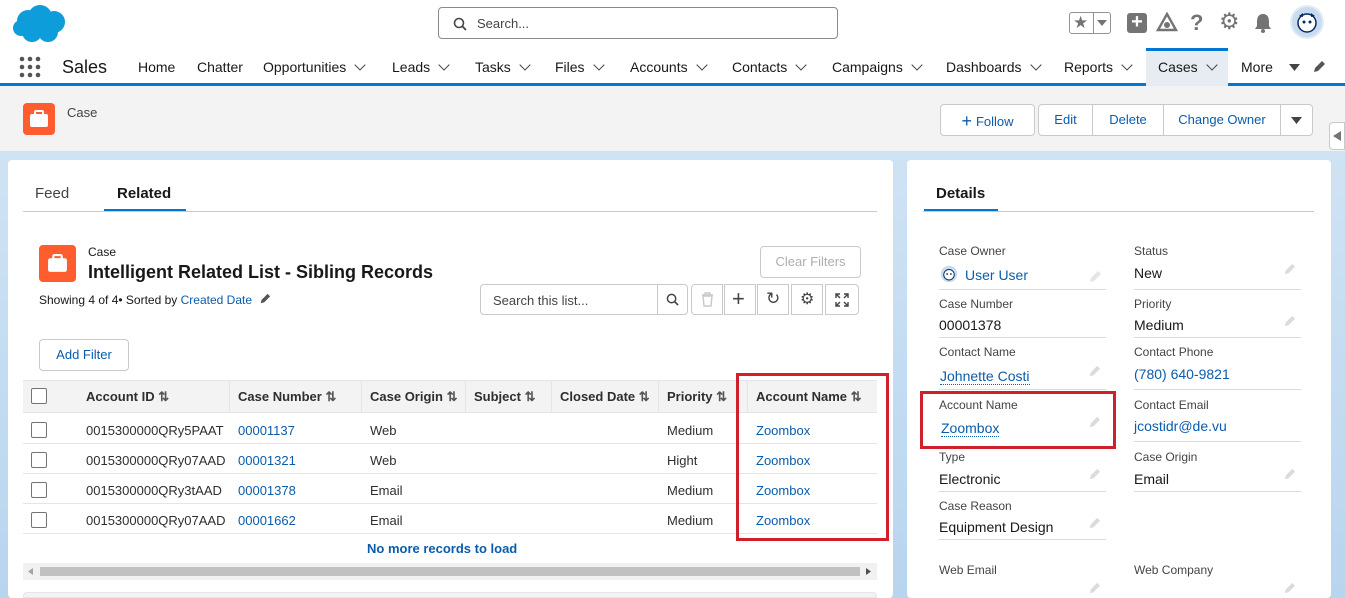  Describe the element at coordinates (442, 548) in the screenshot. I see `no-more-records-text: No more records to load` at that location.